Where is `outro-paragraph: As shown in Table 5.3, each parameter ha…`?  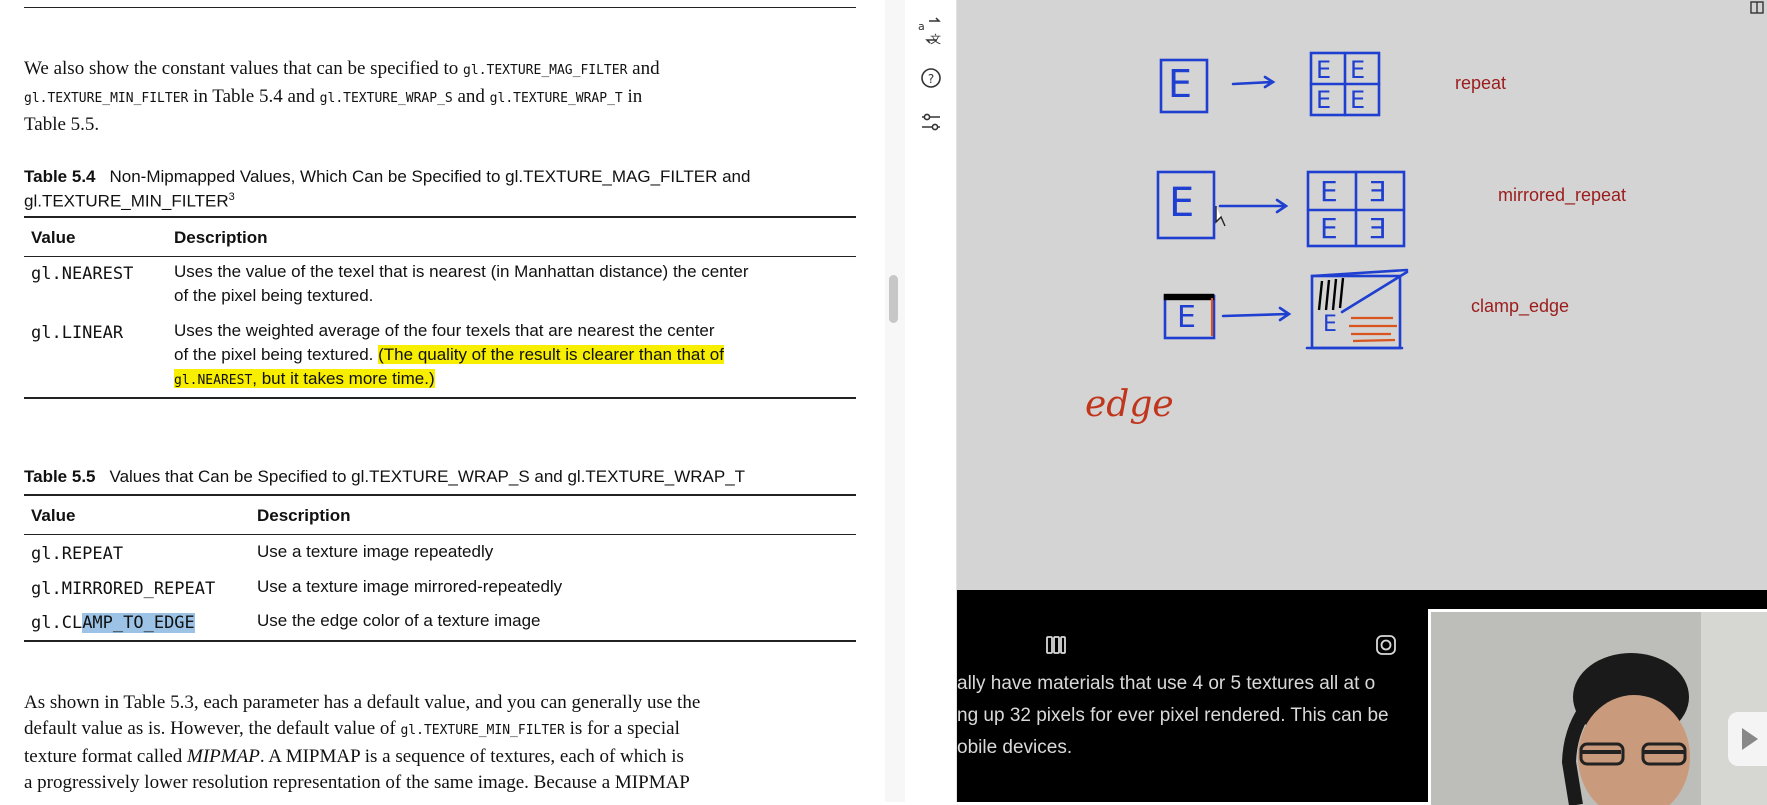 outro-paragraph: As shown in Table 5.3, each parameter ha… is located at coordinates (439, 743).